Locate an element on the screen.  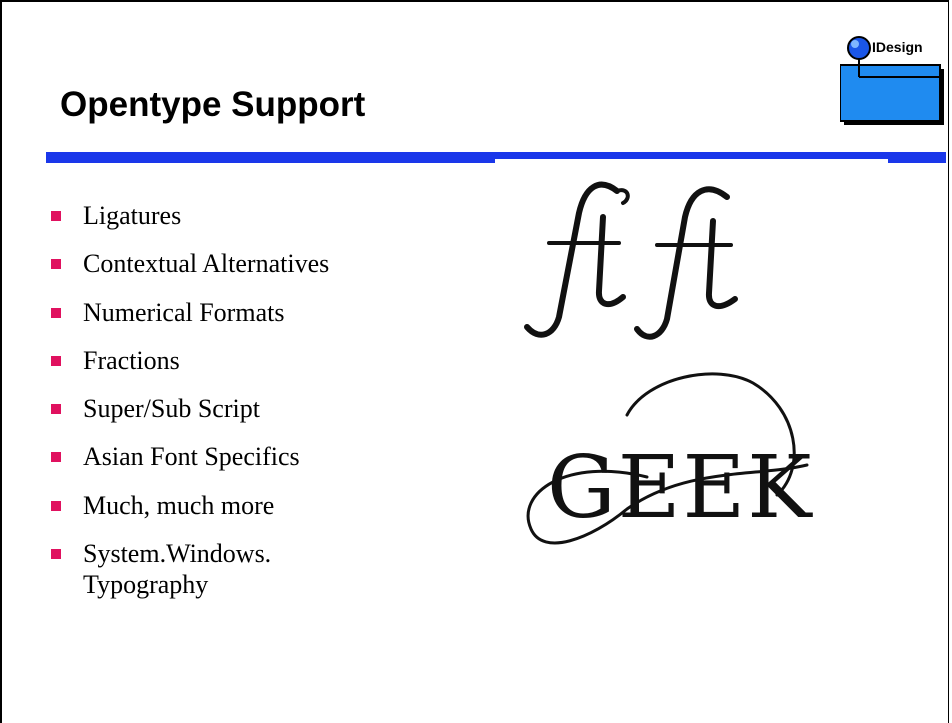
bullet-item: Contextual Alternatives is located at coordinates (261, 263).